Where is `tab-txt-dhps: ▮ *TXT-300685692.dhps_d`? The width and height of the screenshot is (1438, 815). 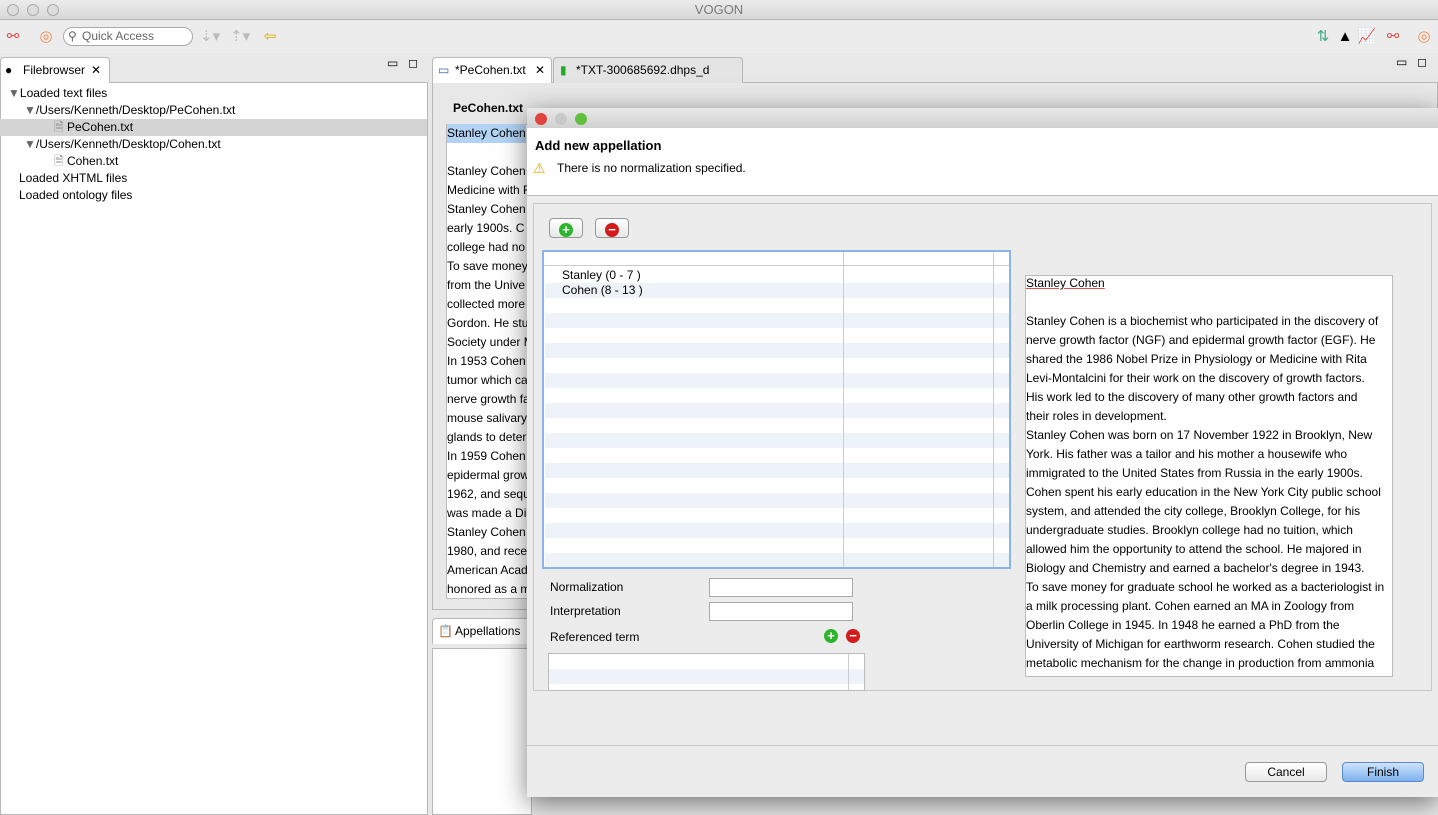 tab-txt-dhps: ▮ *TXT-300685692.dhps_d is located at coordinates (648, 70).